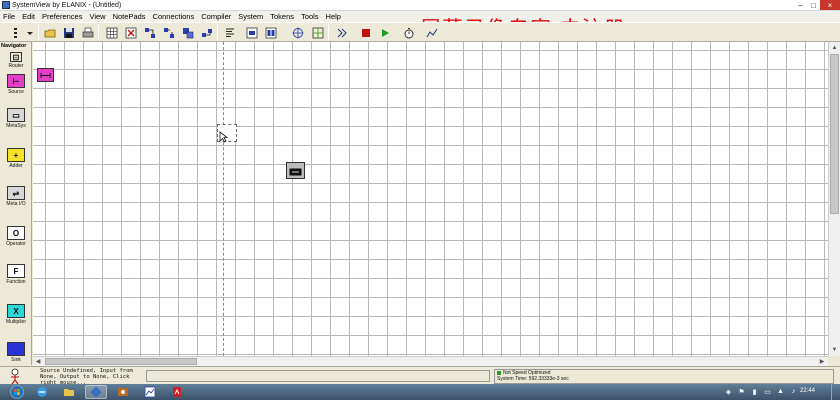 This screenshot has height=400, width=840. Describe the element at coordinates (499, 372) in the screenshot. I see `speed-indicator-icon` at that location.